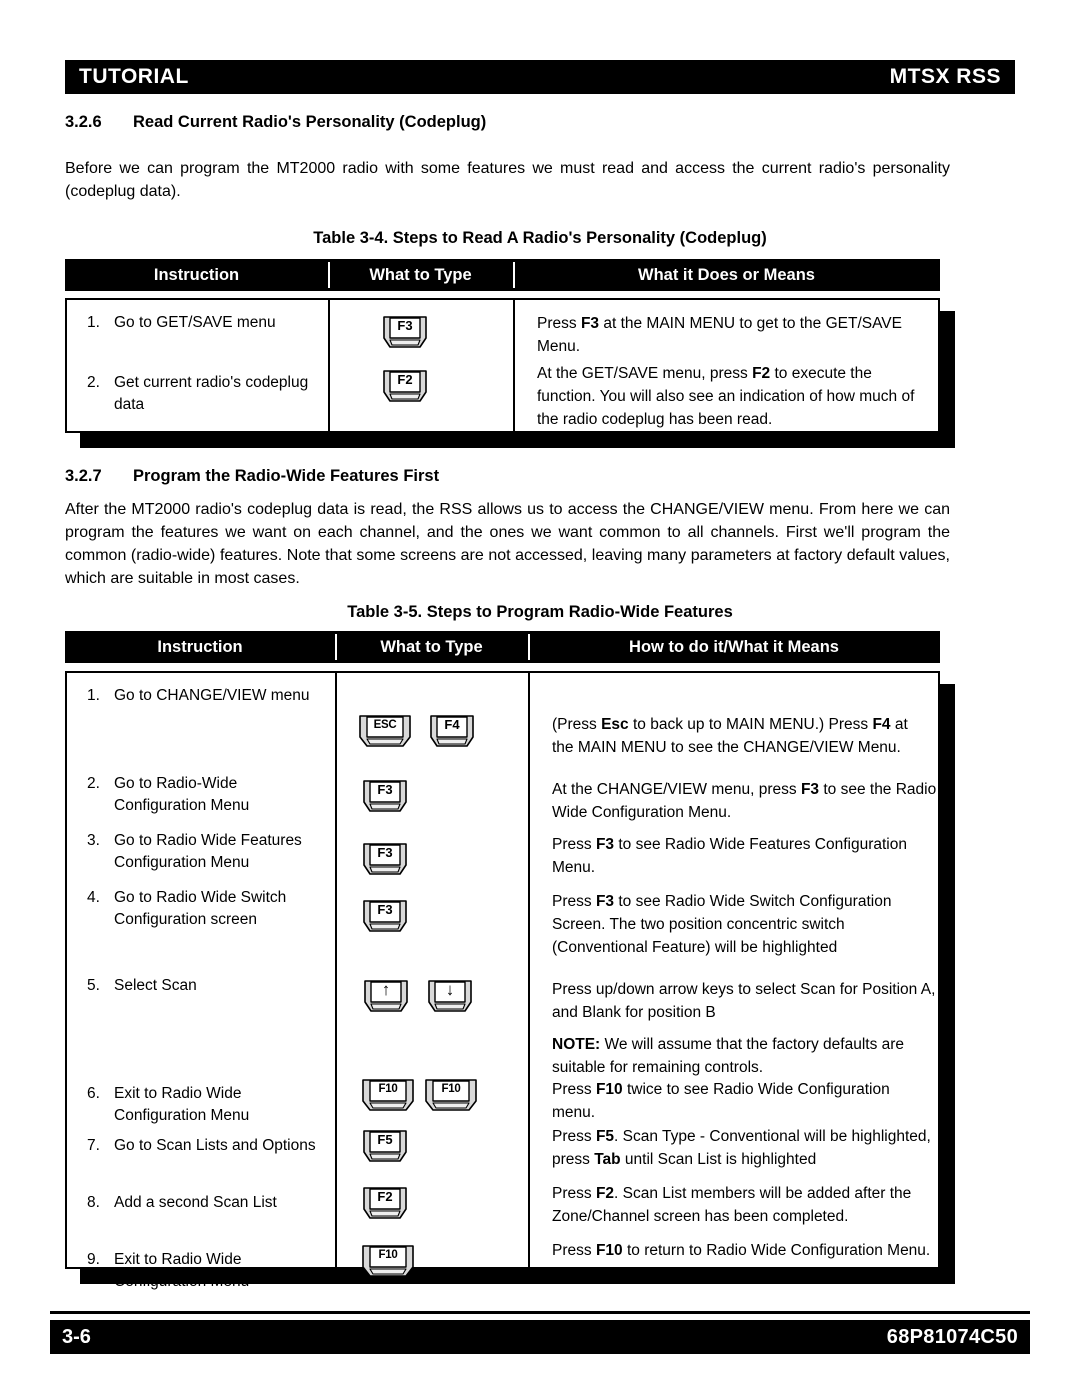 This screenshot has height=1397, width=1080. Describe the element at coordinates (93, 985) in the screenshot. I see `row-number: 5.` at that location.